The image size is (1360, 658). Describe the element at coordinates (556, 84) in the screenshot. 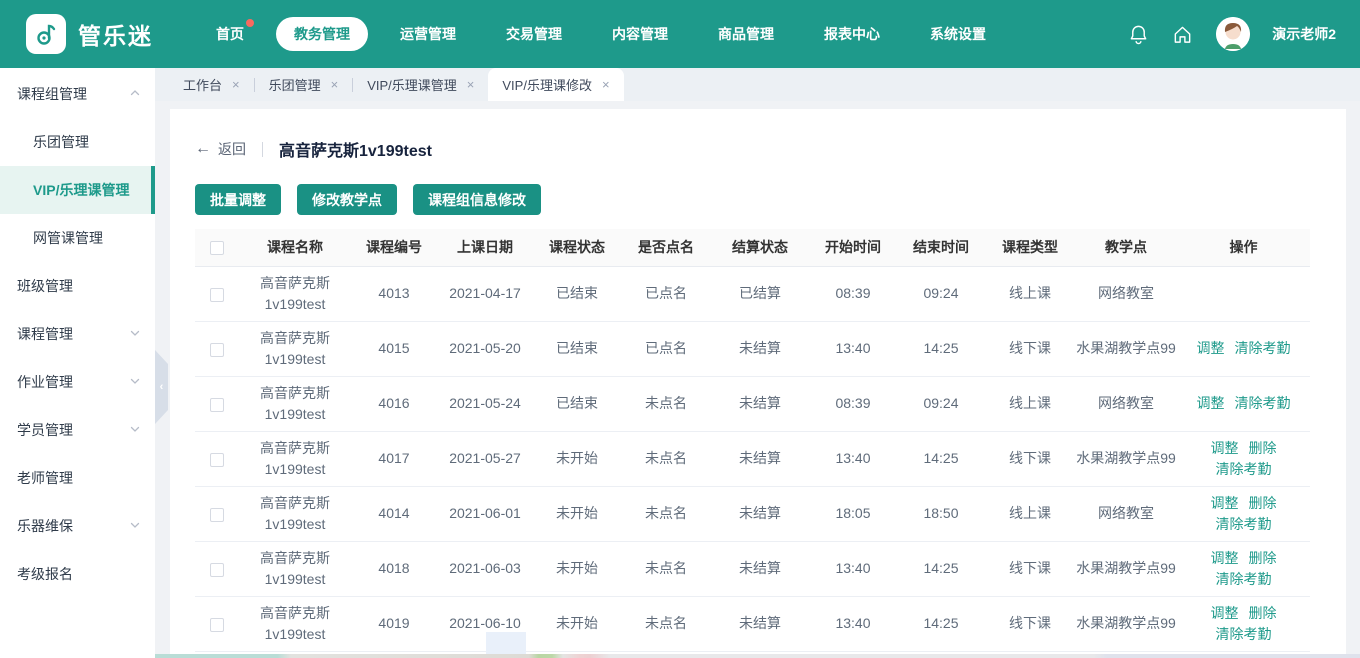

I see `tab-4: VIP/乐理课修改 ×` at that location.